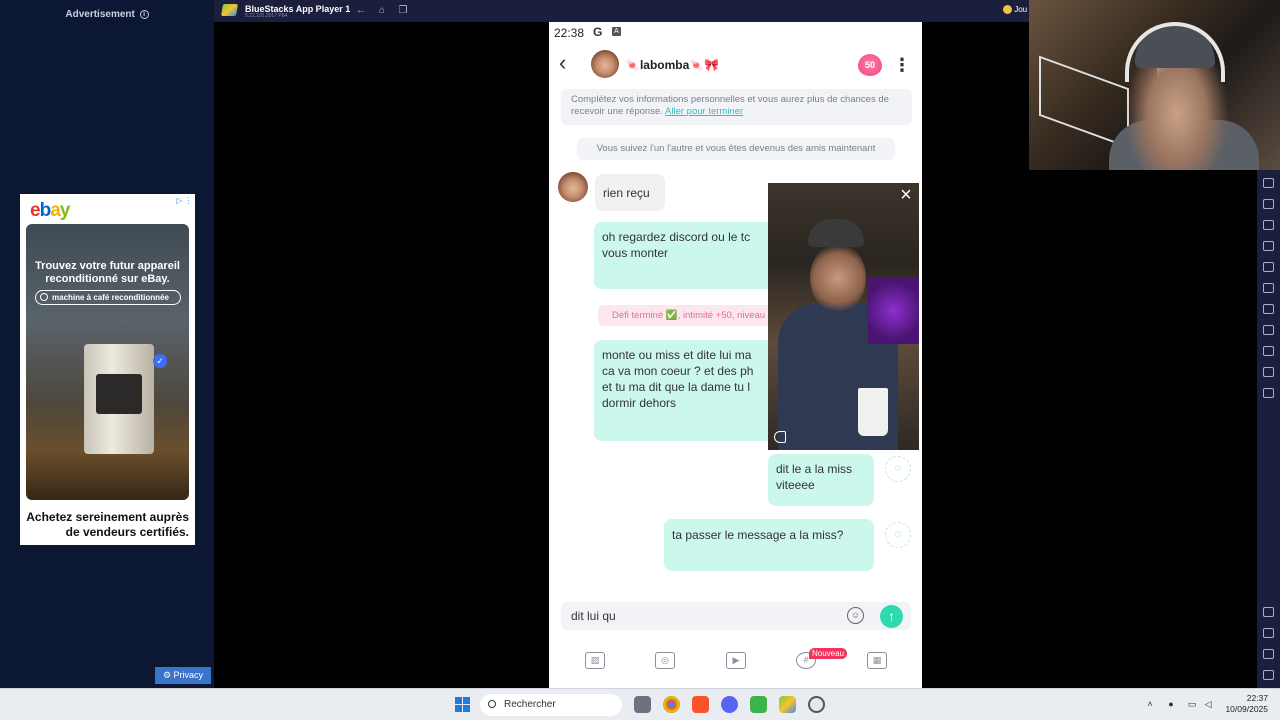 This screenshot has height=720, width=1280. I want to click on coffee-machine-detail, so click(119, 394).